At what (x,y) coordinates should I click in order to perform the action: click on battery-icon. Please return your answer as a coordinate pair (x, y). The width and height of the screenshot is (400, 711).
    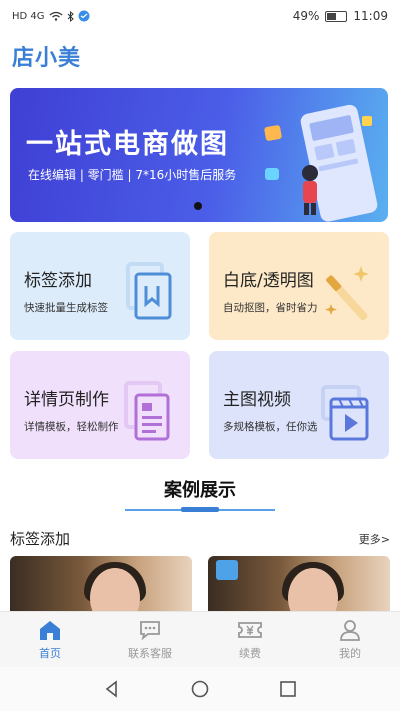
    Looking at the image, I should click on (336, 16).